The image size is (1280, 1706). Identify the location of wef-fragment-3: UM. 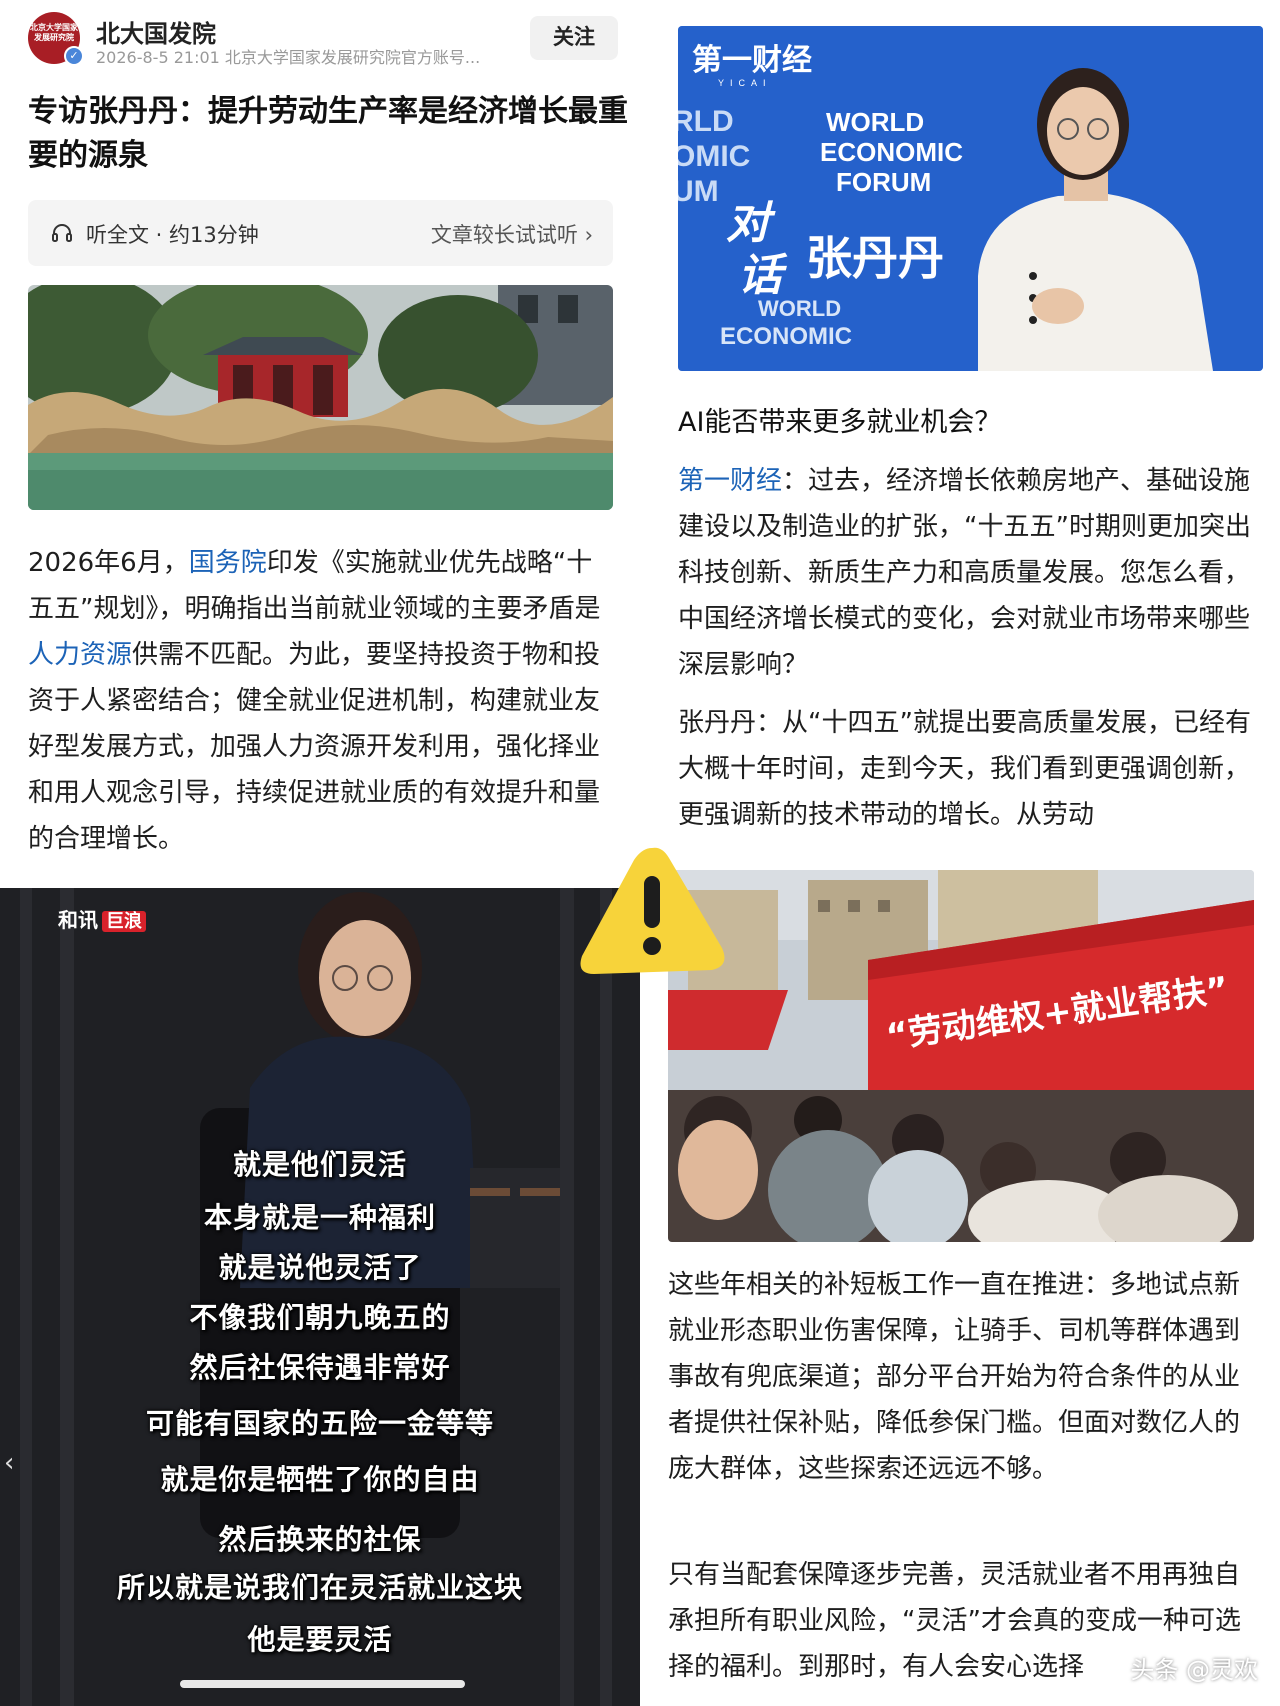
(698, 191).